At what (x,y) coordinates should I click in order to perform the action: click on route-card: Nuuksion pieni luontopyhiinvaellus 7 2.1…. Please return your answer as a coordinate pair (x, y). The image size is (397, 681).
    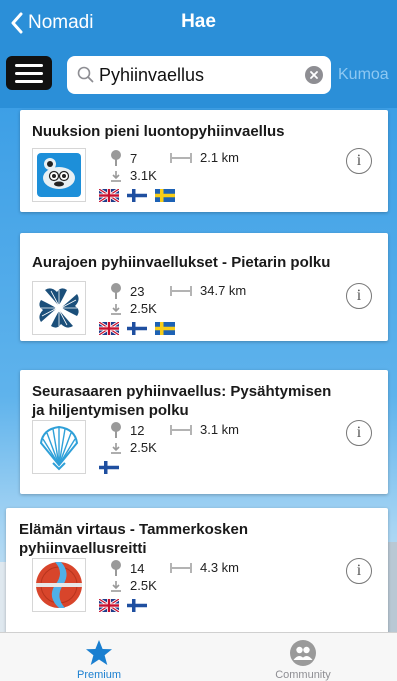
    Looking at the image, I should click on (204, 161).